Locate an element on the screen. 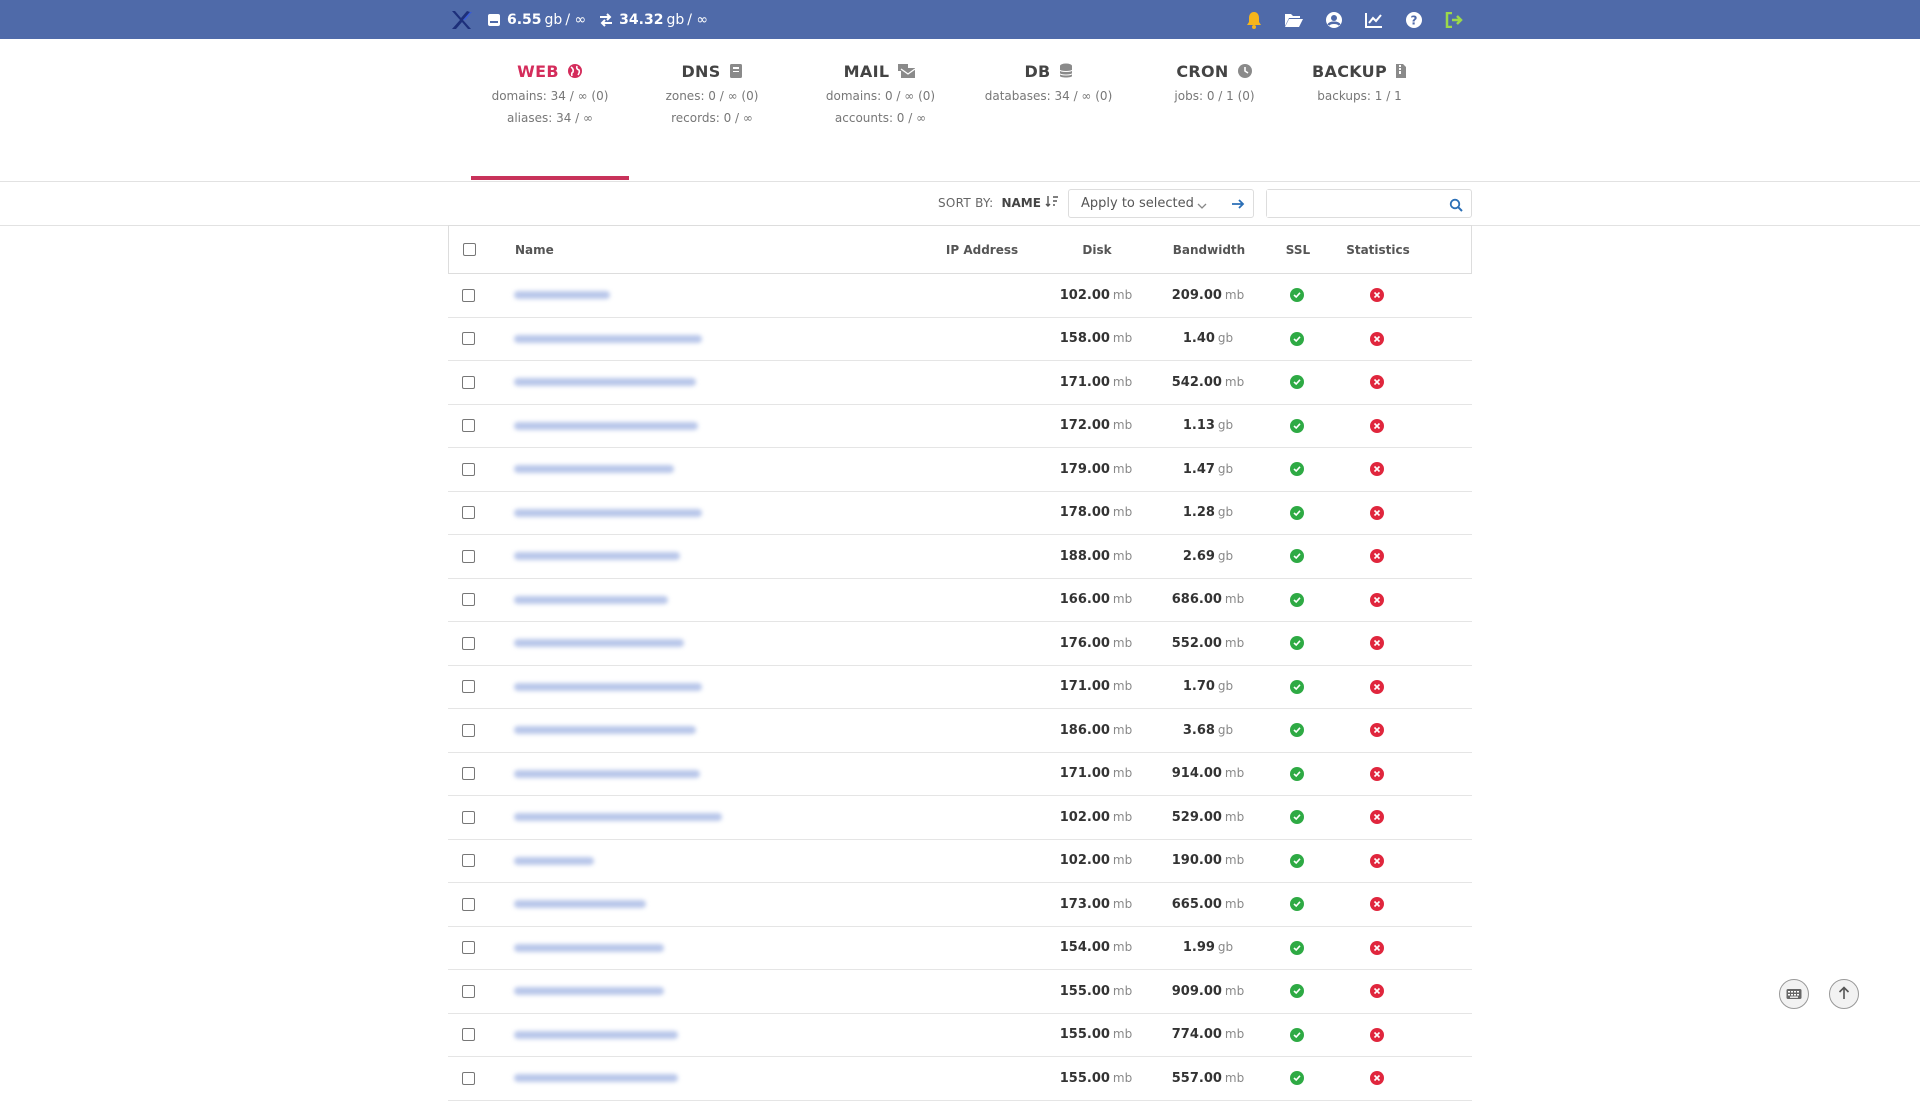  chart-line-icon is located at coordinates (1374, 20).